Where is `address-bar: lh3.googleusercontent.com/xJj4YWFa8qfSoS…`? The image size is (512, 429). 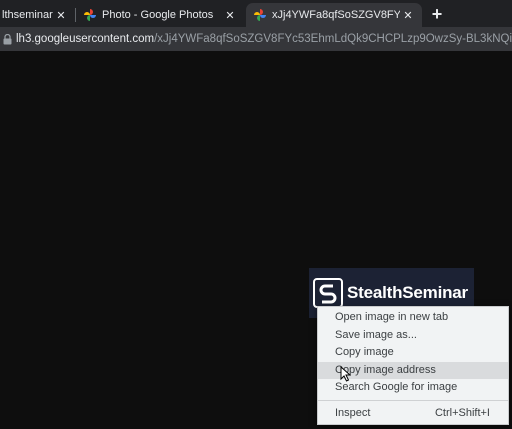
address-bar: lh3.googleusercontent.com/xJj4YWFa8qfSoS… is located at coordinates (256, 39).